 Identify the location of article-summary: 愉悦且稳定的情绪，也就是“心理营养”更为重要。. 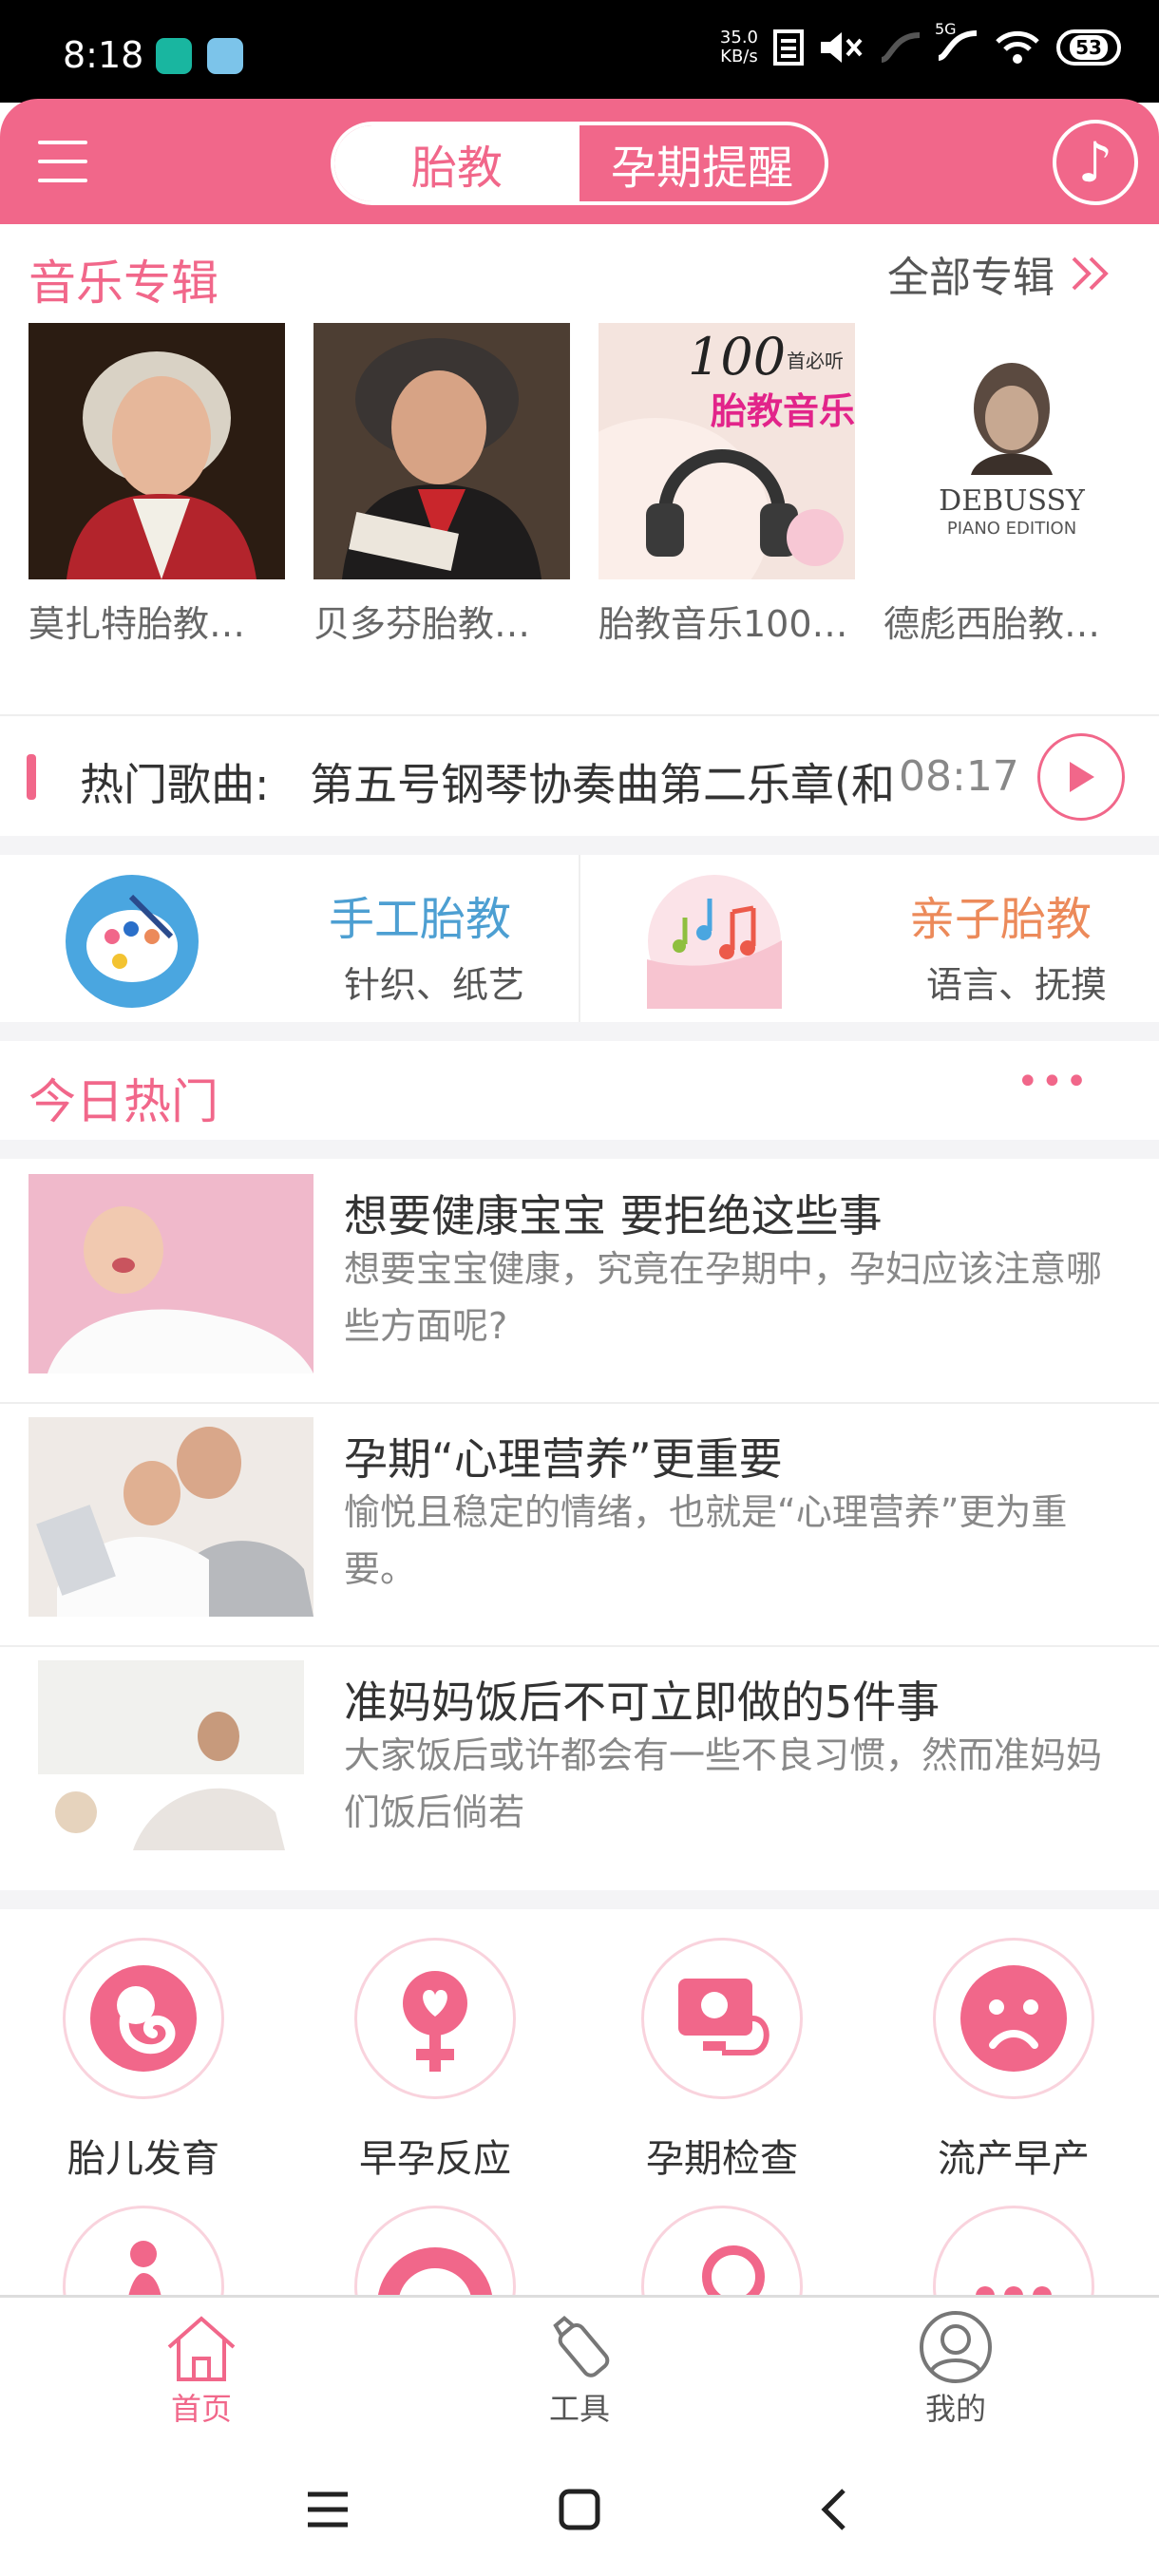
(706, 1540).